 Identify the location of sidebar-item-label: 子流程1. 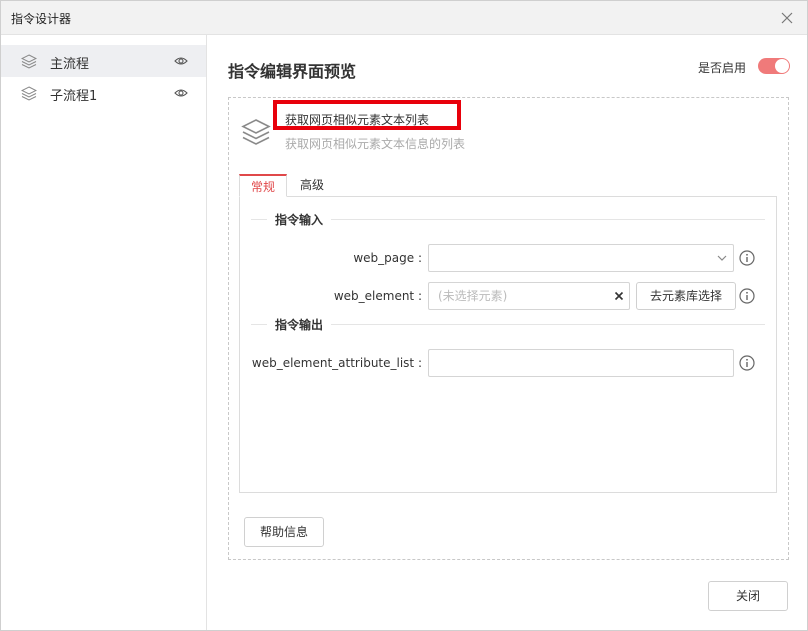
(74, 96).